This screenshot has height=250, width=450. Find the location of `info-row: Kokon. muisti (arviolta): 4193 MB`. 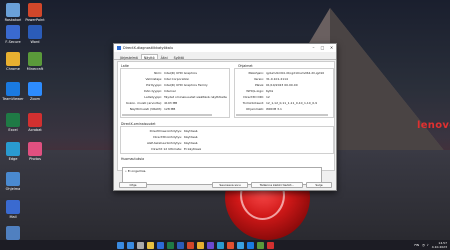

info-row: Kokon. muisti (arviolta): 4193 MB is located at coordinates (149, 103).